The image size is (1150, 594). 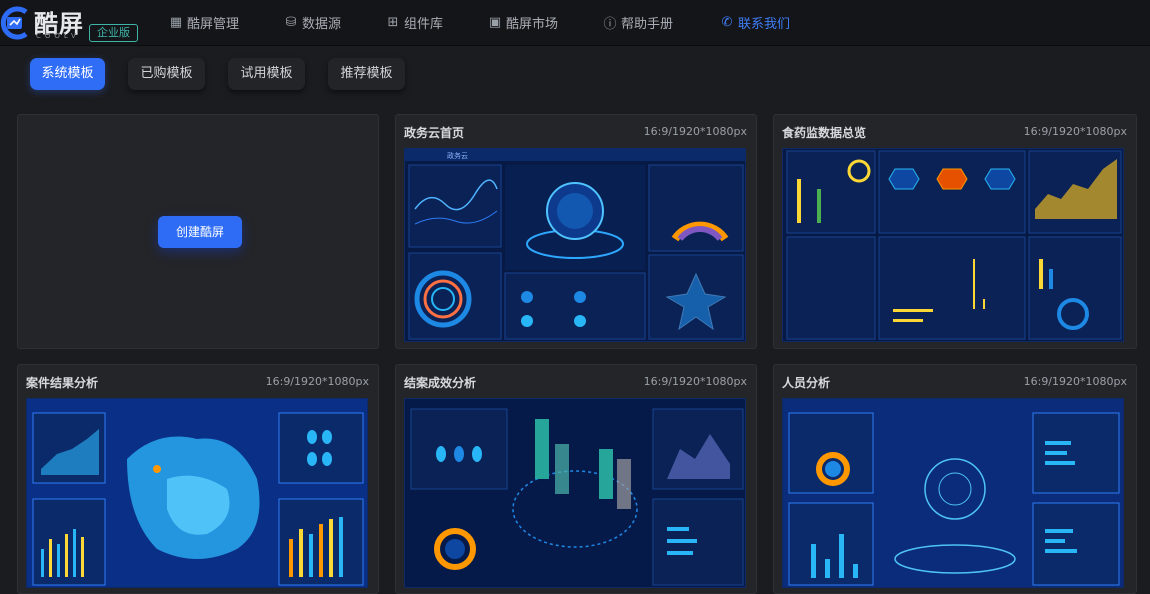 What do you see at coordinates (647, 24) in the screenshot?
I see `nav-label: 帮助手册` at bounding box center [647, 24].